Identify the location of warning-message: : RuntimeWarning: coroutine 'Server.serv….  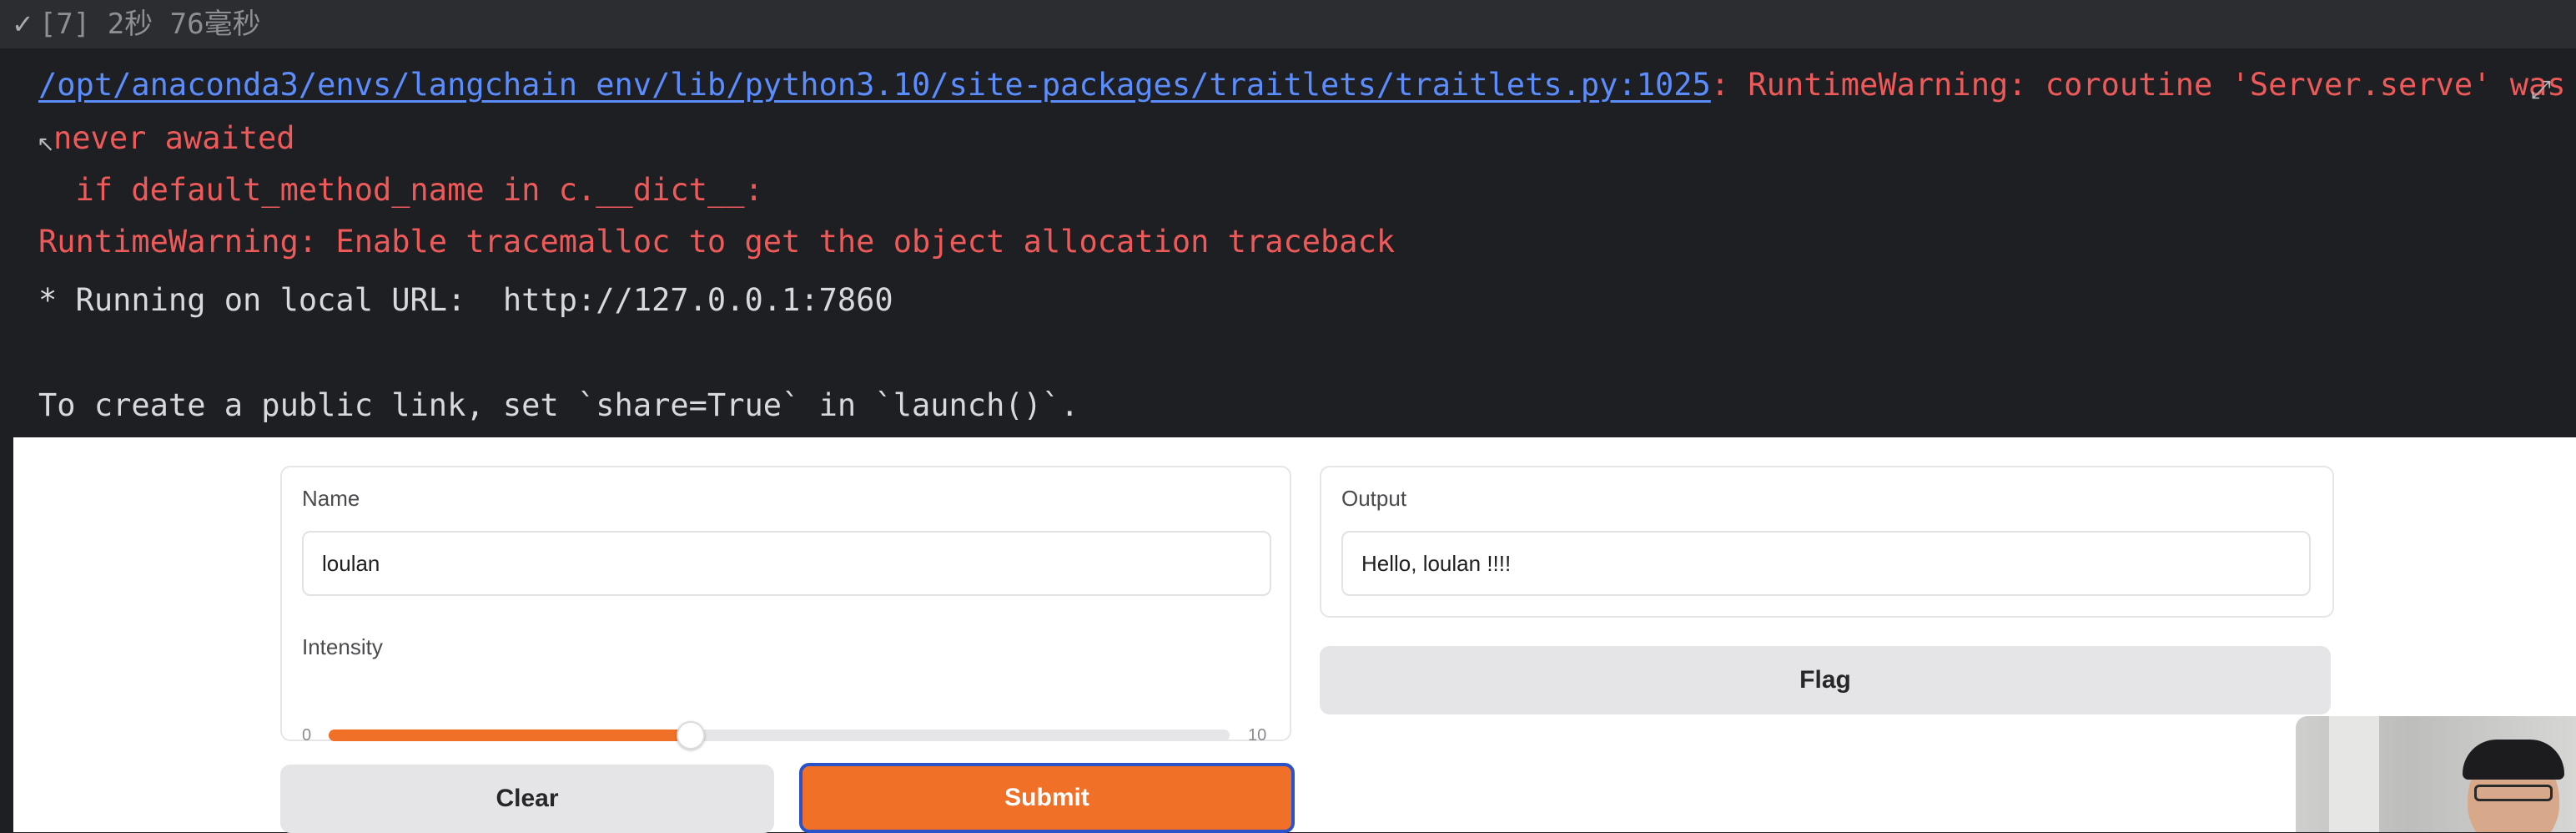
(2138, 85).